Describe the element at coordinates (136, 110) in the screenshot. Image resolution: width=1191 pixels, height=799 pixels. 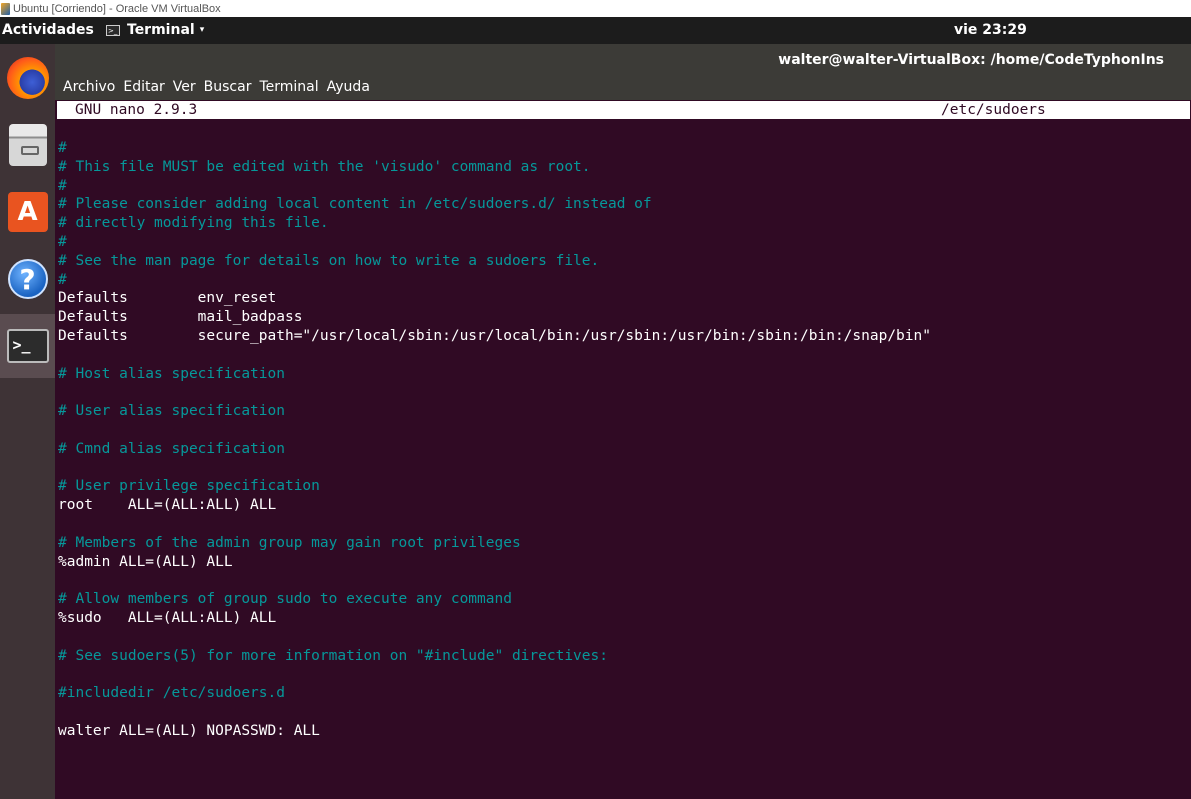
I see `nano-version: GNU nano 2.9.3` at that location.